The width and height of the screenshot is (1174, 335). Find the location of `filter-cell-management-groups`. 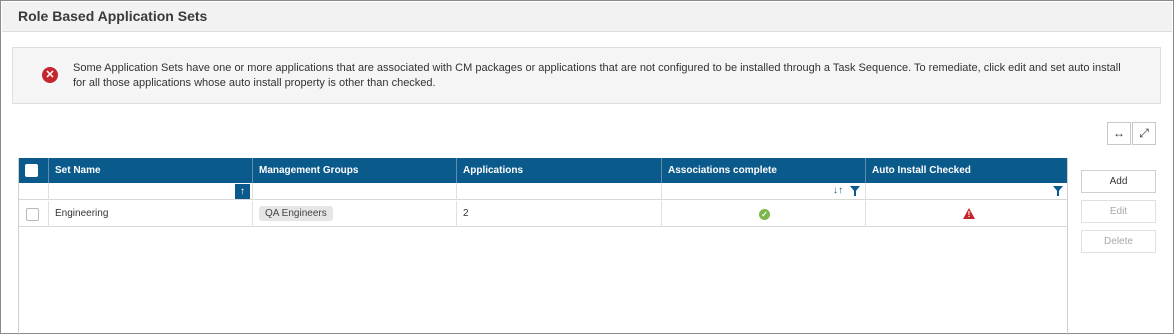

filter-cell-management-groups is located at coordinates (355, 191).